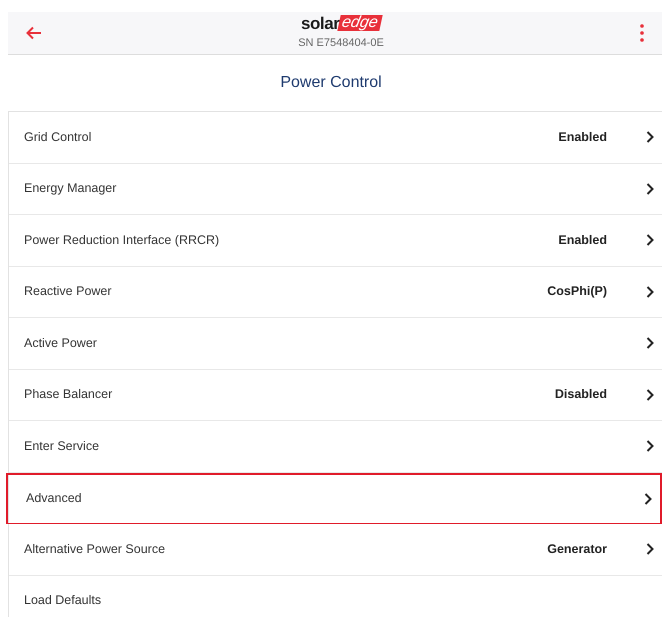  Describe the element at coordinates (320, 23) in the screenshot. I see `logo-text: solar` at that location.